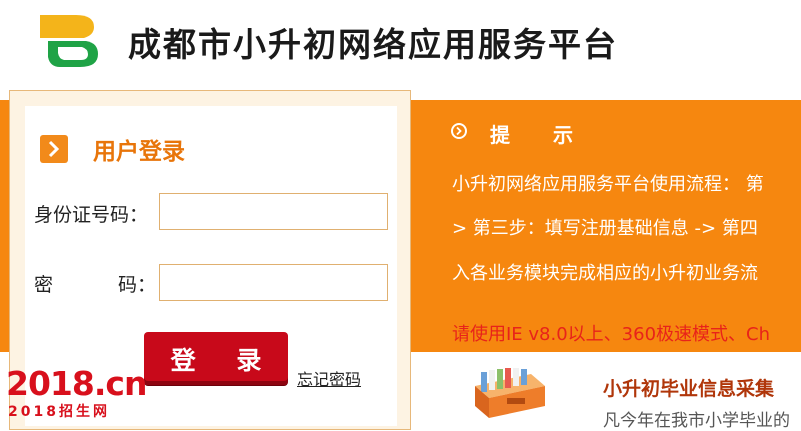  I want to click on password-label-part2: 码：, so click(137, 285).